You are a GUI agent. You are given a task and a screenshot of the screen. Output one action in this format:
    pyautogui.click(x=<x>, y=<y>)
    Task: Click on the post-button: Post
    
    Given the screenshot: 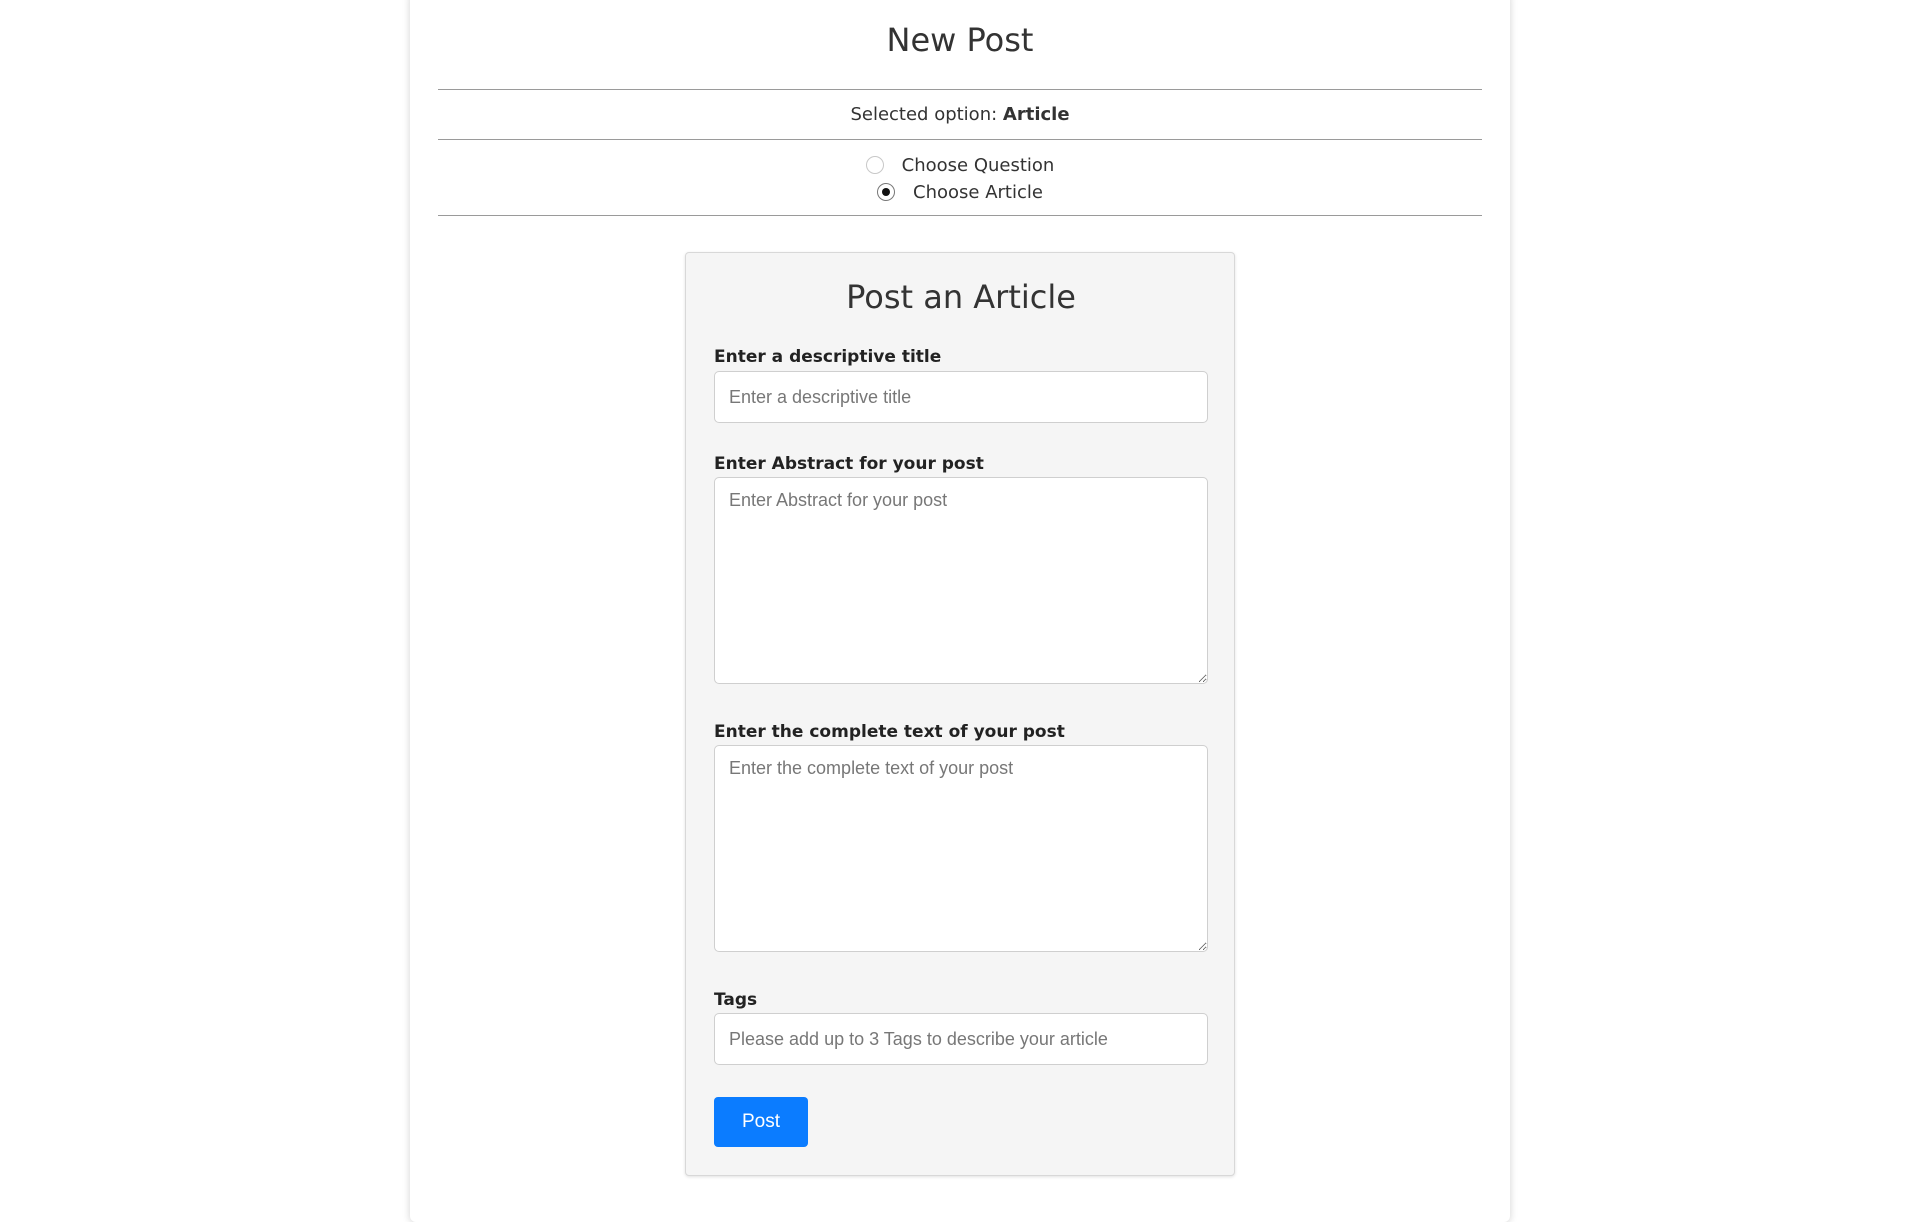 What is the action you would take?
    pyautogui.click(x=761, y=1122)
    